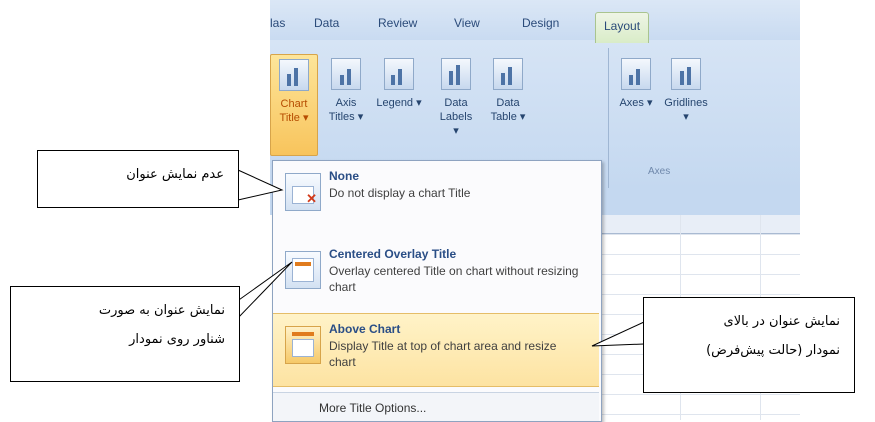  Describe the element at coordinates (773, 350) in the screenshot. I see `callout-above-line2: نمودار (حالت پیش‌فرض)` at that location.